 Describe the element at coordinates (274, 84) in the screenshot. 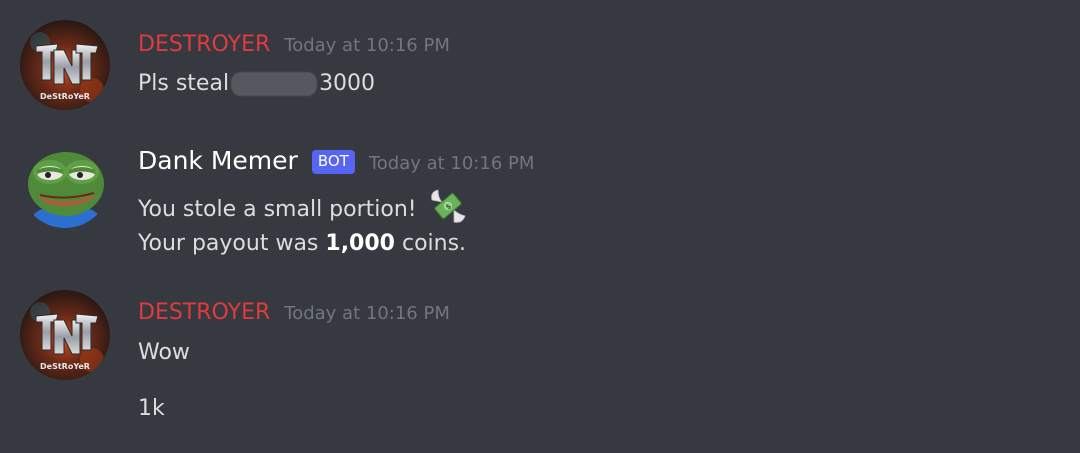

I see `redacted-region` at that location.